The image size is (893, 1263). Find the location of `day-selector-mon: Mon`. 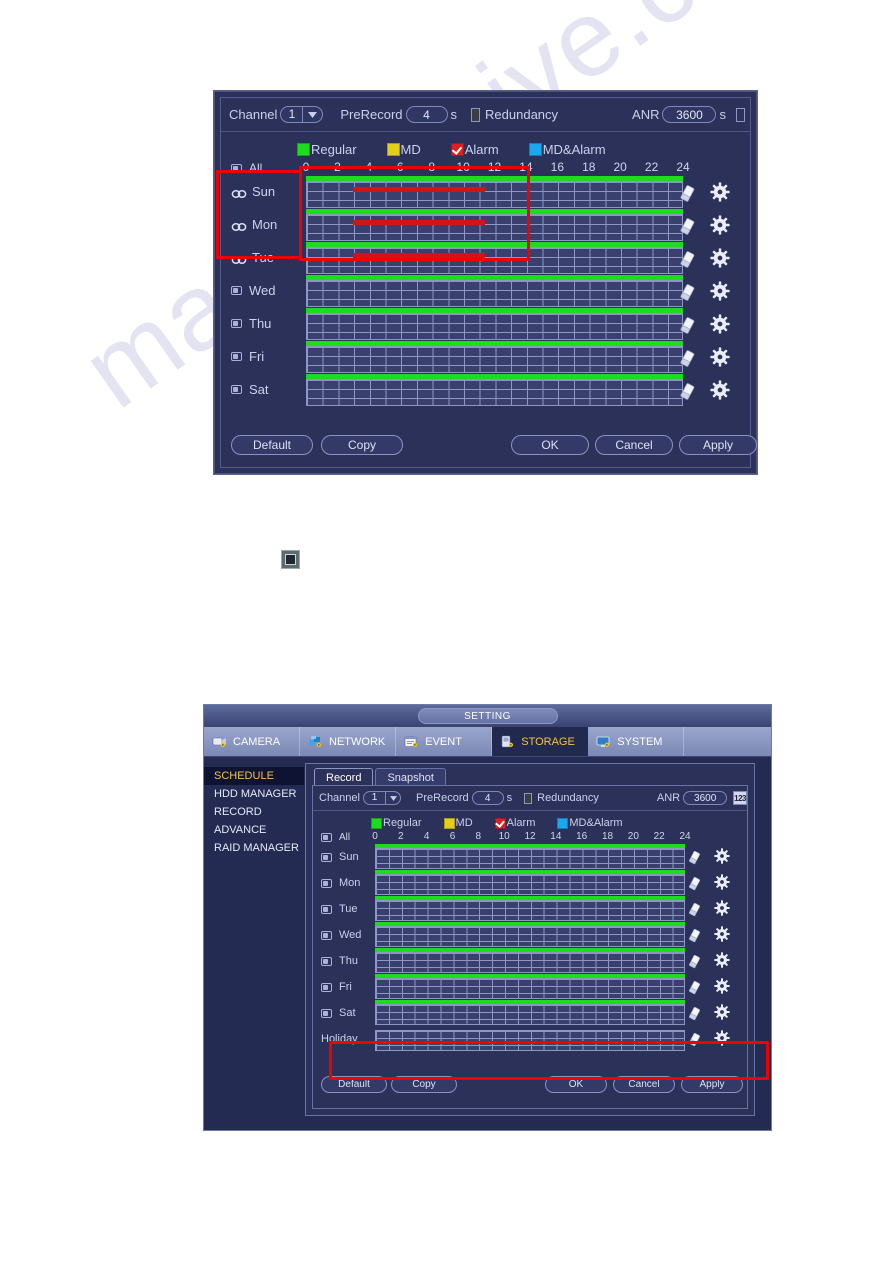

day-selector-mon: Mon is located at coordinates (254, 224).